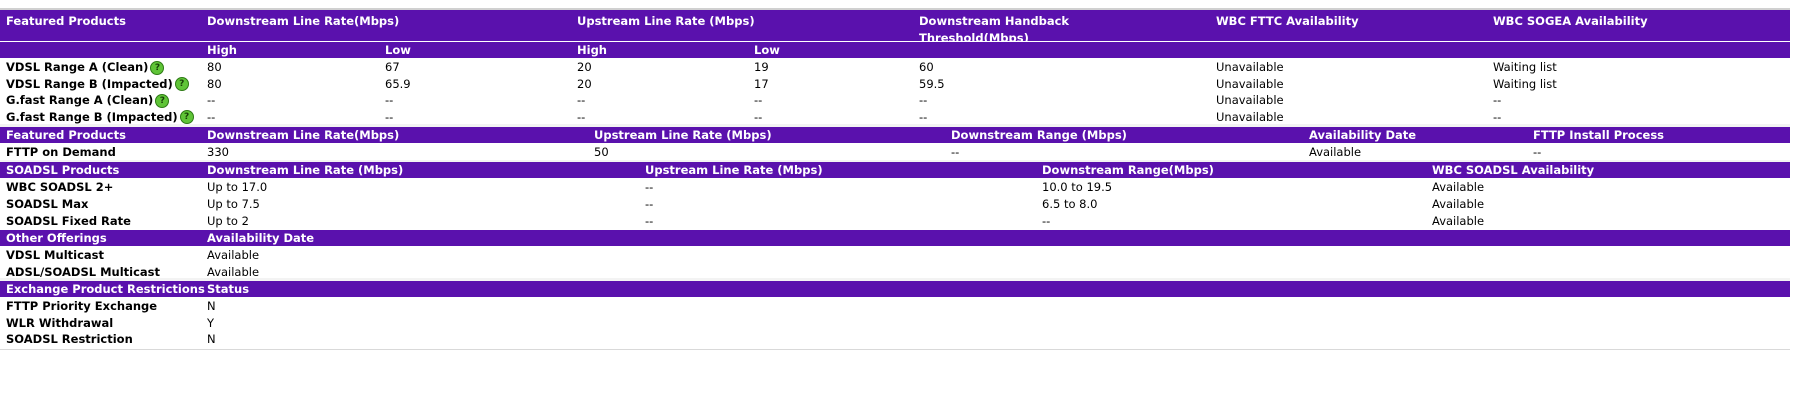 The width and height of the screenshot is (1803, 410). What do you see at coordinates (82, 306) in the screenshot?
I see `restriction-name-text: FTTP Priority Exchange` at bounding box center [82, 306].